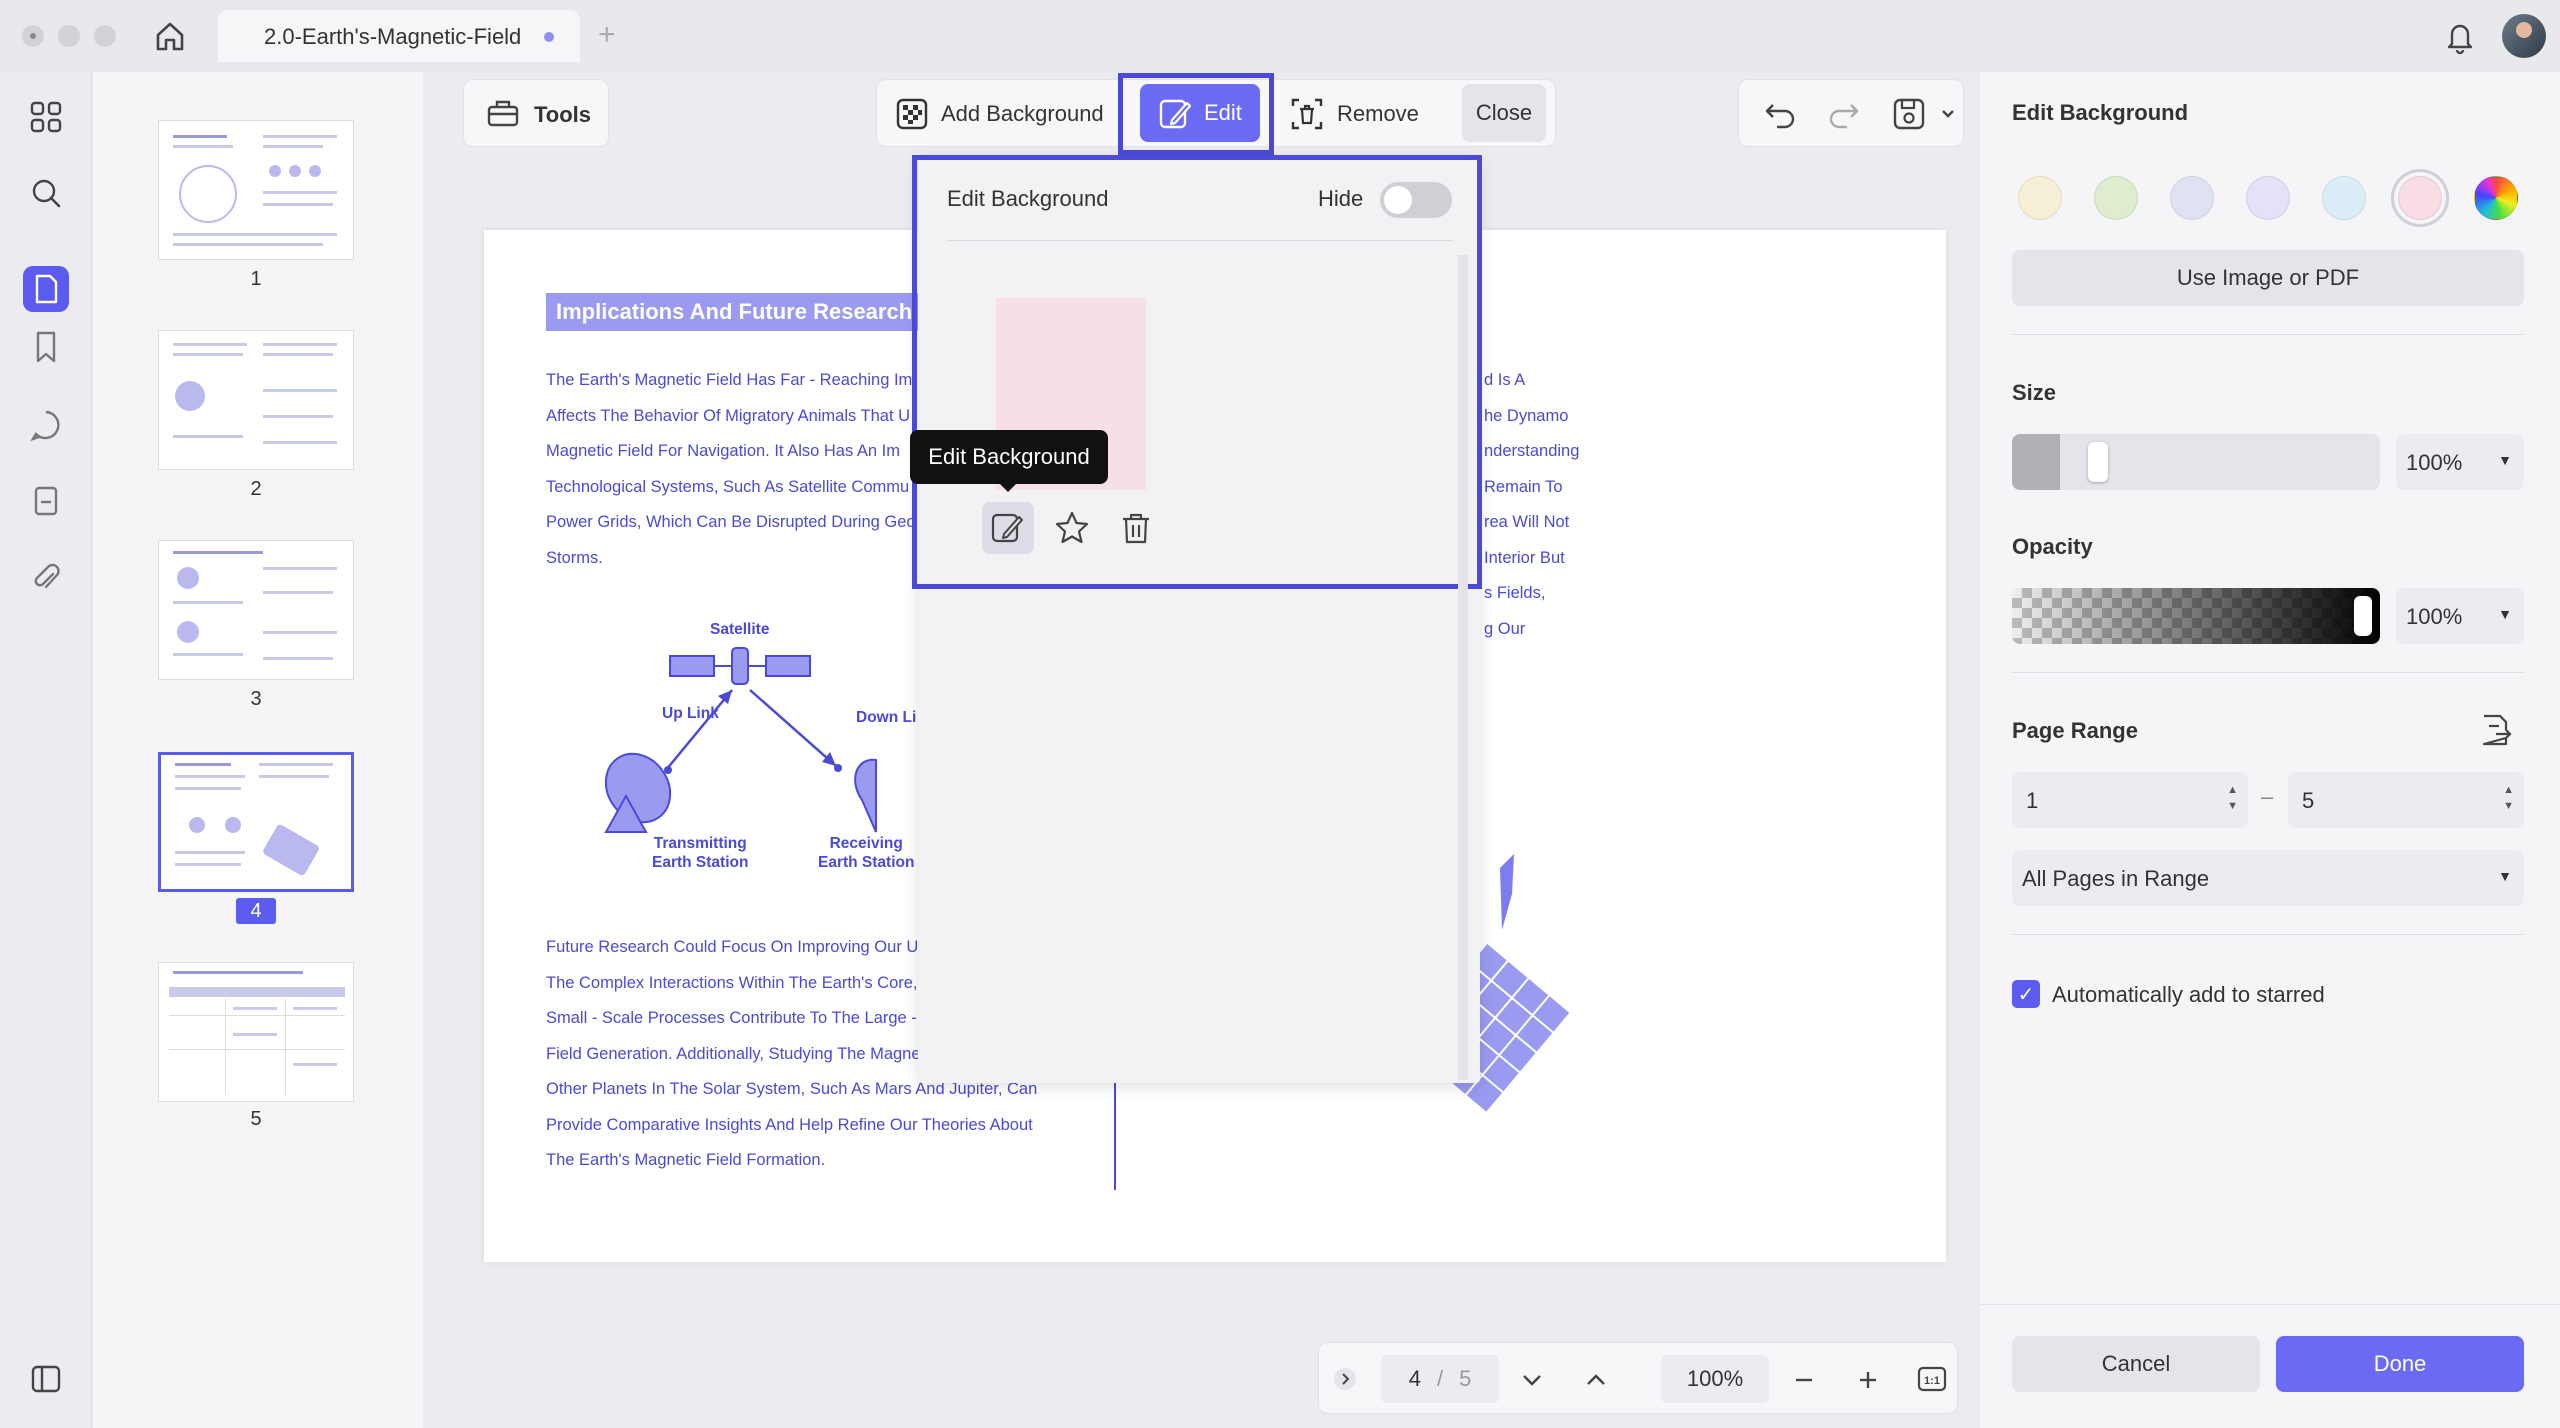 The width and height of the screenshot is (2560, 1428). I want to click on window-close-button, so click(33, 36).